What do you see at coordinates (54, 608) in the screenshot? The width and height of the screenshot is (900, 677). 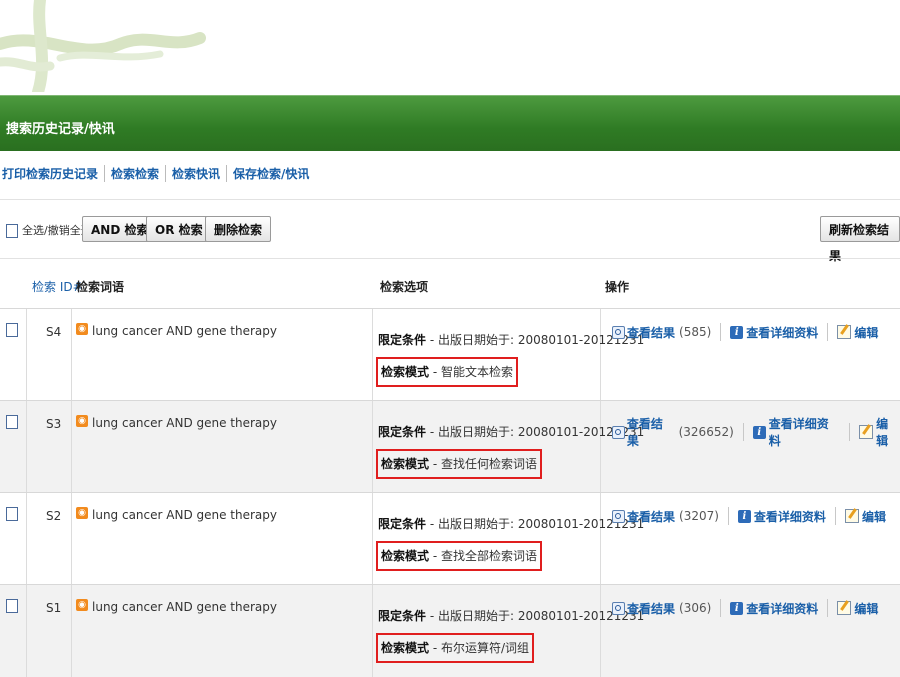 I see `search-id: S1` at bounding box center [54, 608].